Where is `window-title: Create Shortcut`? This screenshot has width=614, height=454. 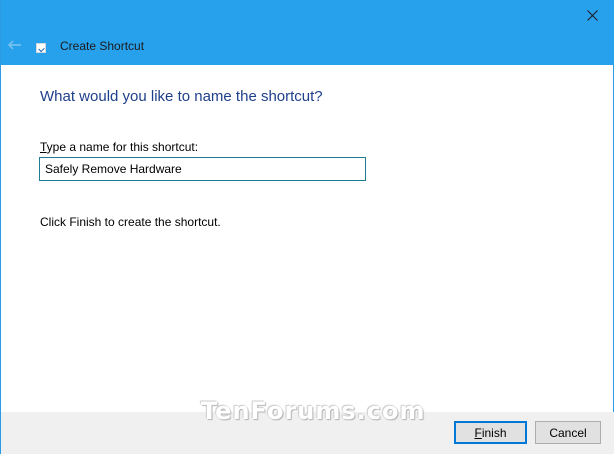
window-title: Create Shortcut is located at coordinates (102, 46).